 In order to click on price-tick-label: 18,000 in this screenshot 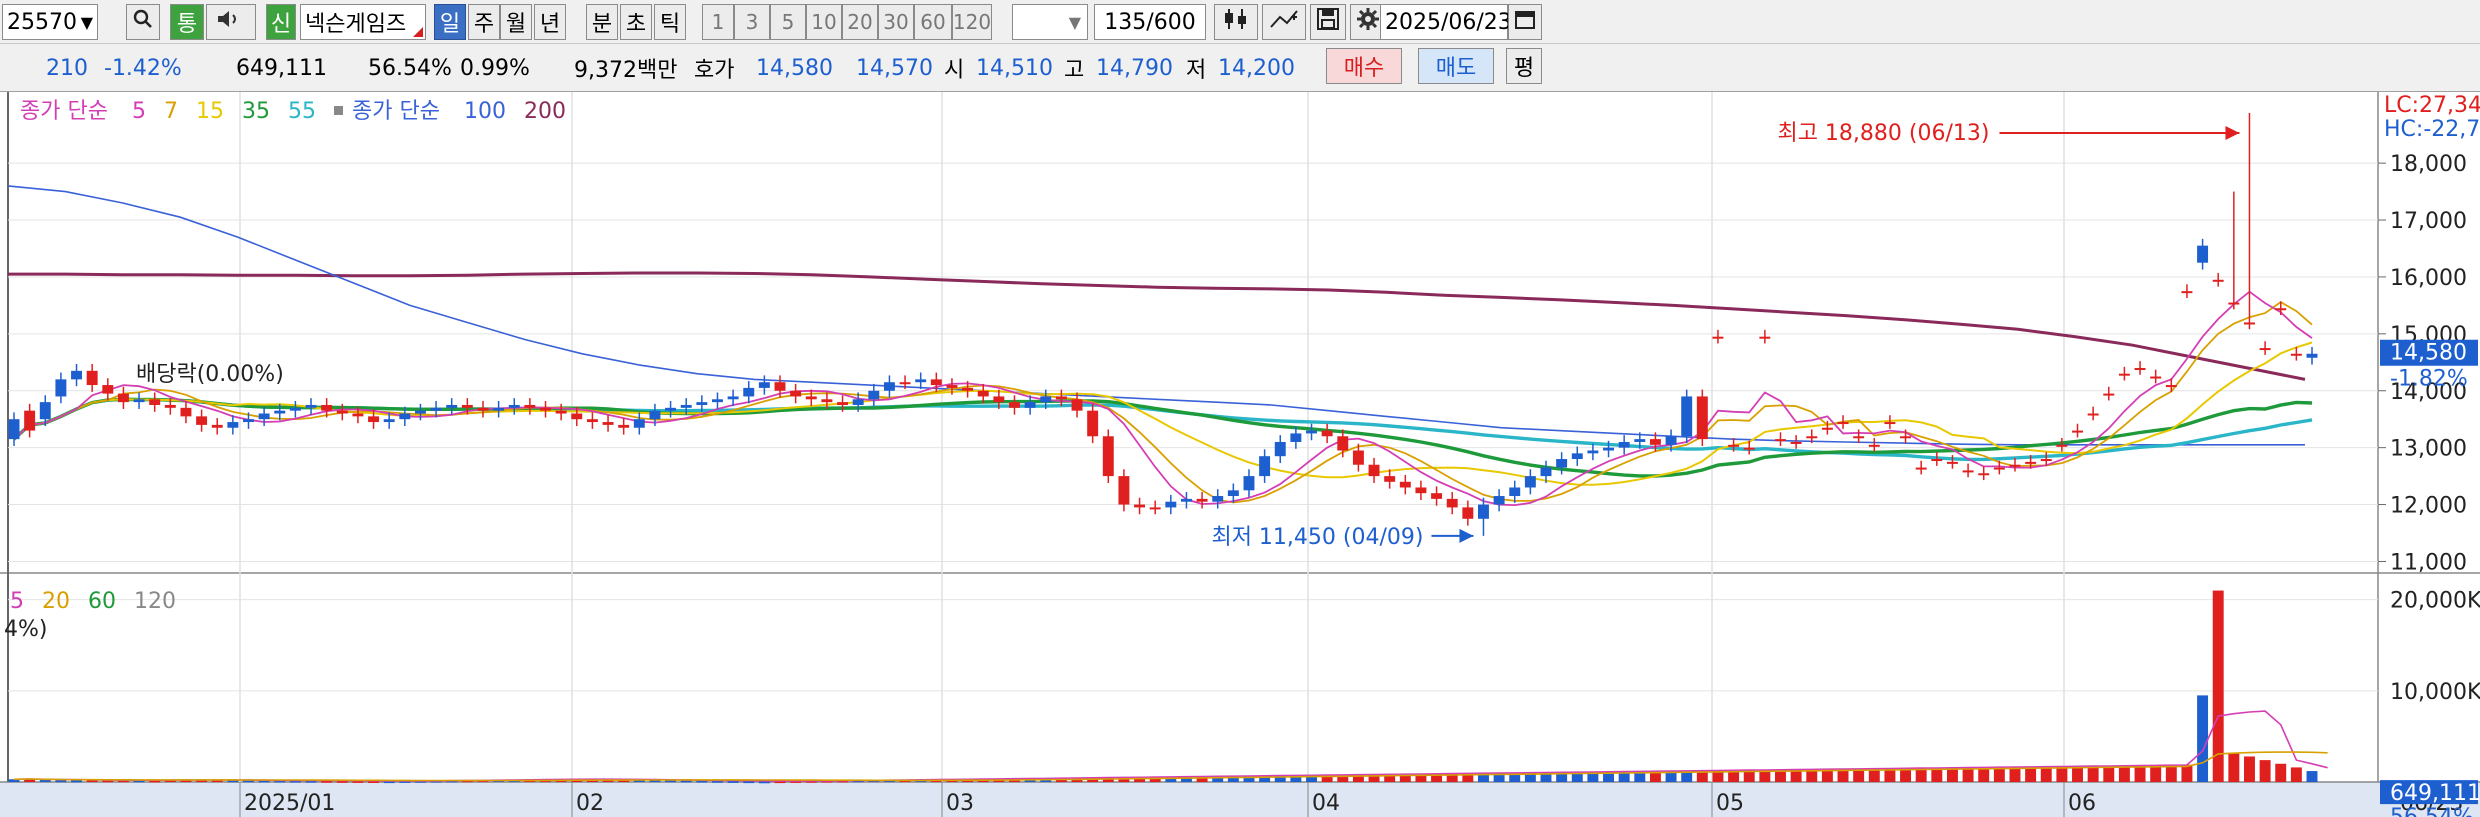, I will do `click(2428, 164)`.